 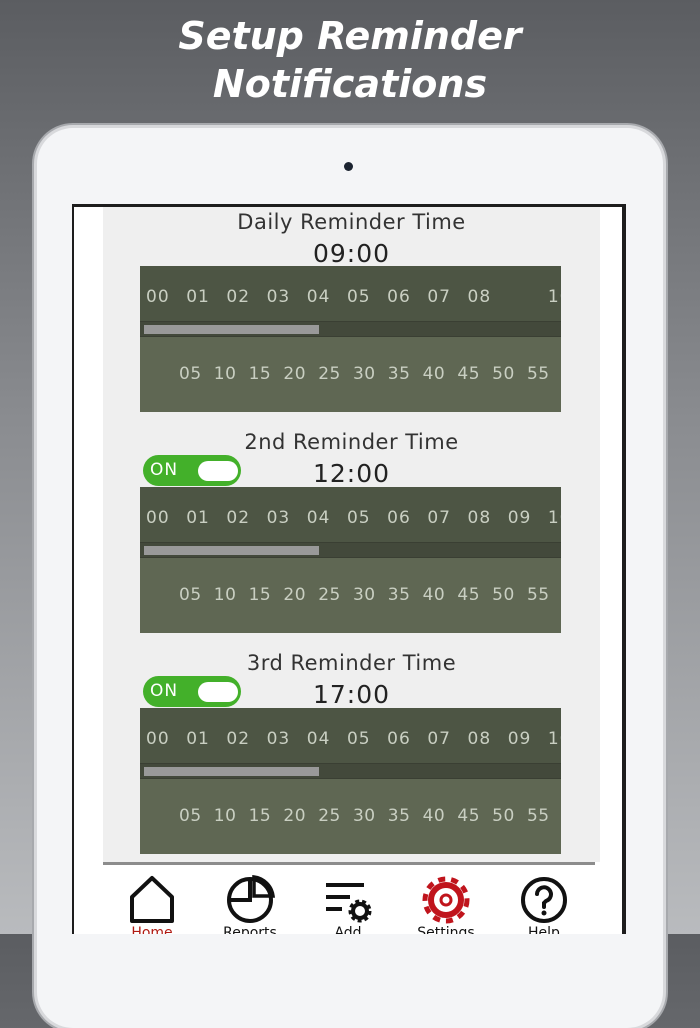 I want to click on hour-list: 0001020304050607080910, so click(x=353, y=739).